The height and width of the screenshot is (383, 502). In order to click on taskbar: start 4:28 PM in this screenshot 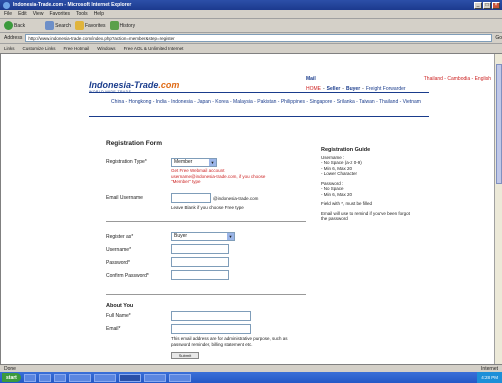, I will do `click(251, 377)`.